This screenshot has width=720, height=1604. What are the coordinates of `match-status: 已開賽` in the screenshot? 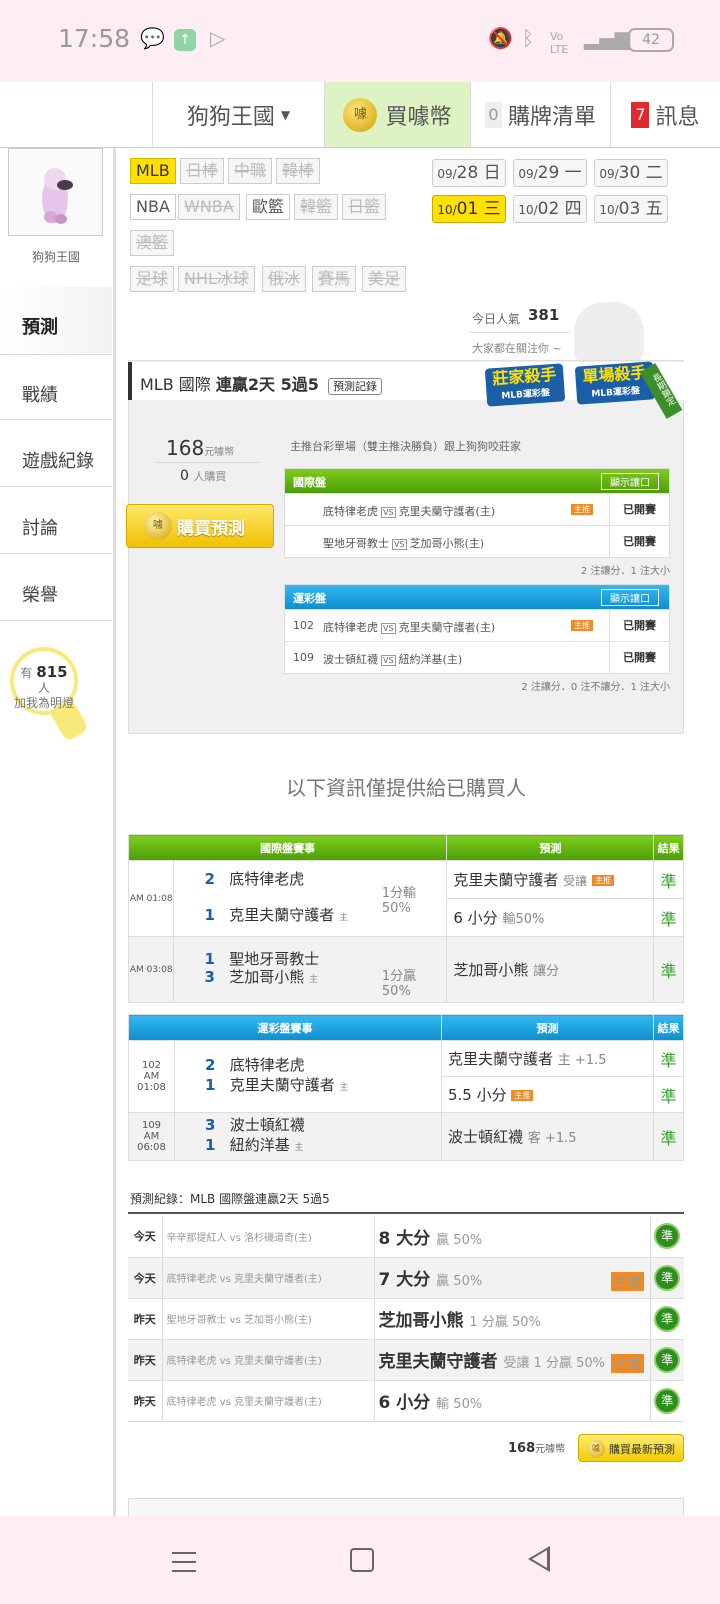 It's located at (639, 510).